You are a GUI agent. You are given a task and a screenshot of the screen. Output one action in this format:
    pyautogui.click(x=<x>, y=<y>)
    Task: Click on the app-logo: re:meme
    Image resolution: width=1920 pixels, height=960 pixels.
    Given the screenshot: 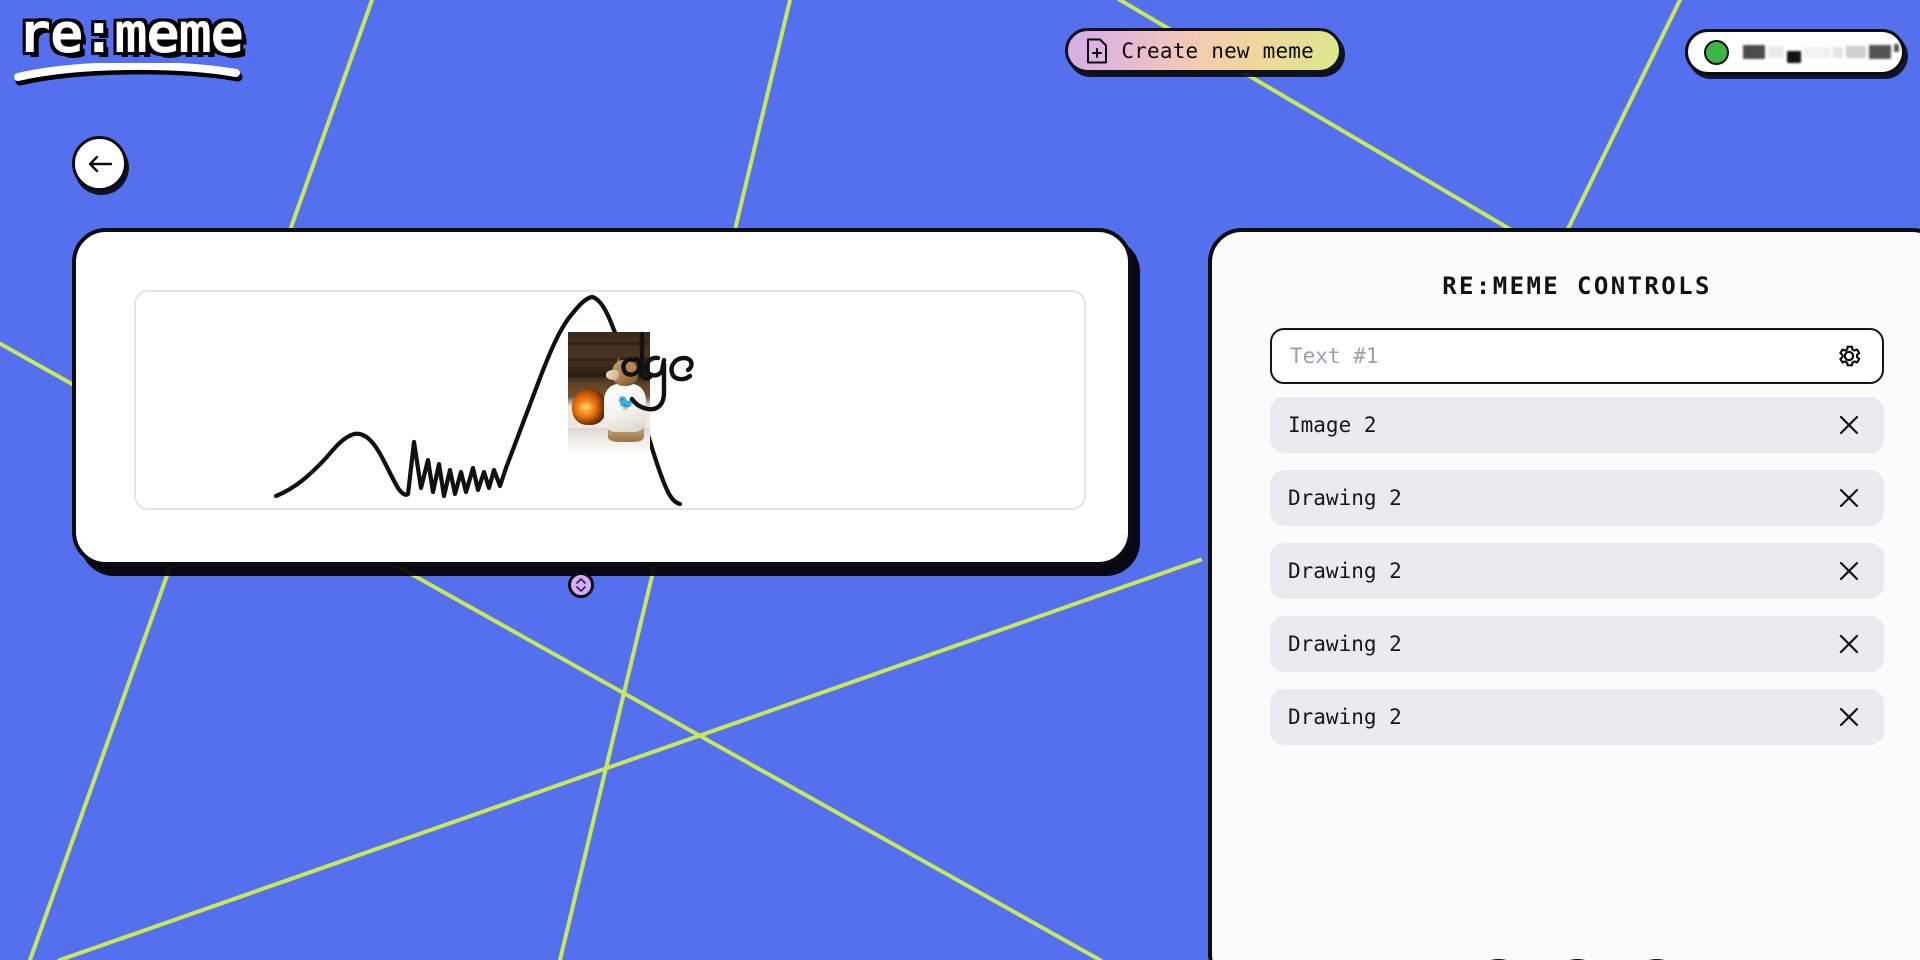 What is the action you would take?
    pyautogui.click(x=132, y=44)
    